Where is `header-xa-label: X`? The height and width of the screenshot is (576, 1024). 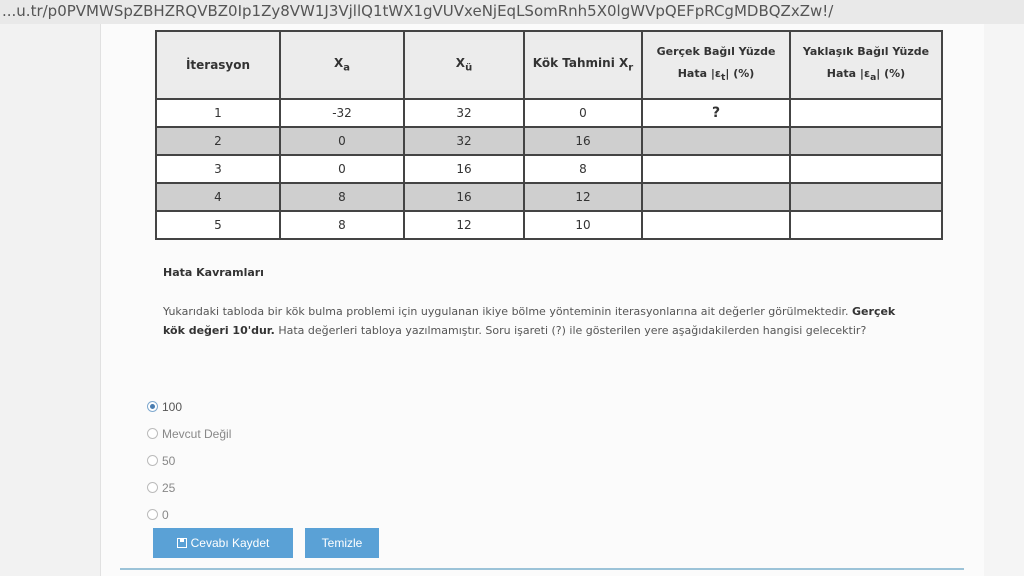
header-xa-label: X is located at coordinates (338, 63).